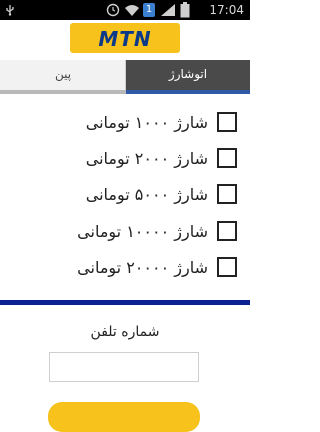  What do you see at coordinates (146, 158) in the screenshot?
I see `charge-option-label: شارژ ۲۰۰۰ تومانی` at bounding box center [146, 158].